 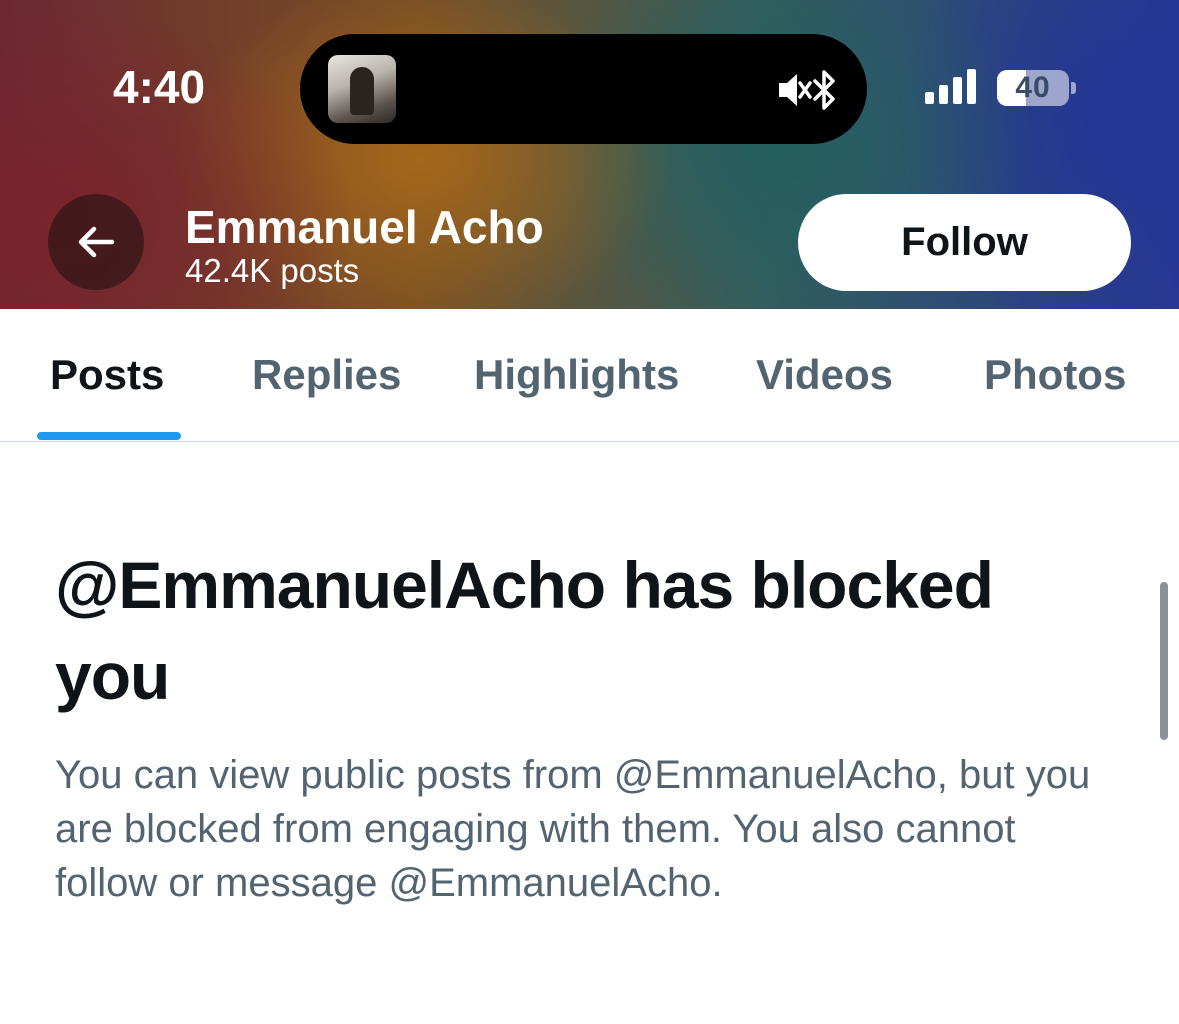 What do you see at coordinates (1073, 88) in the screenshot?
I see `battery-tip` at bounding box center [1073, 88].